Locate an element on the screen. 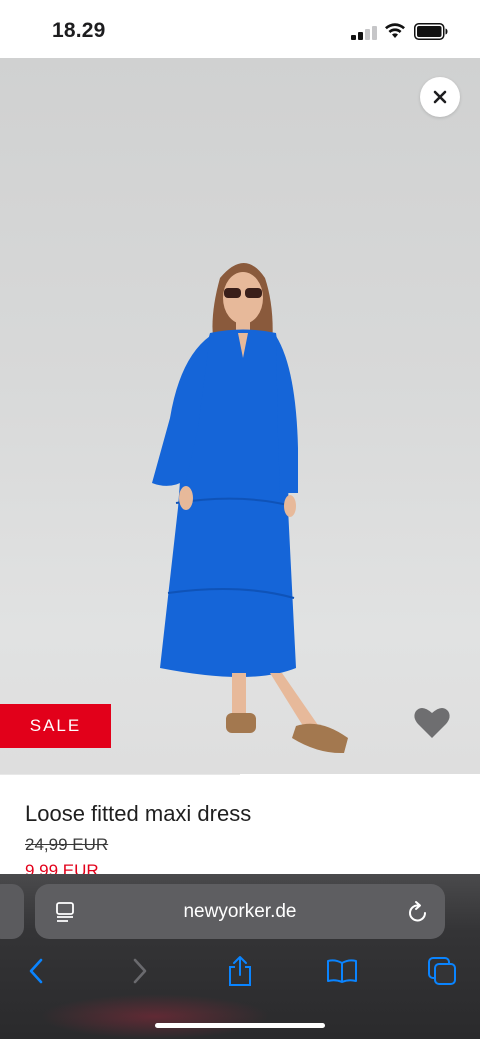 This screenshot has width=480, height=1039. cellular-signal-icon is located at coordinates (364, 32).